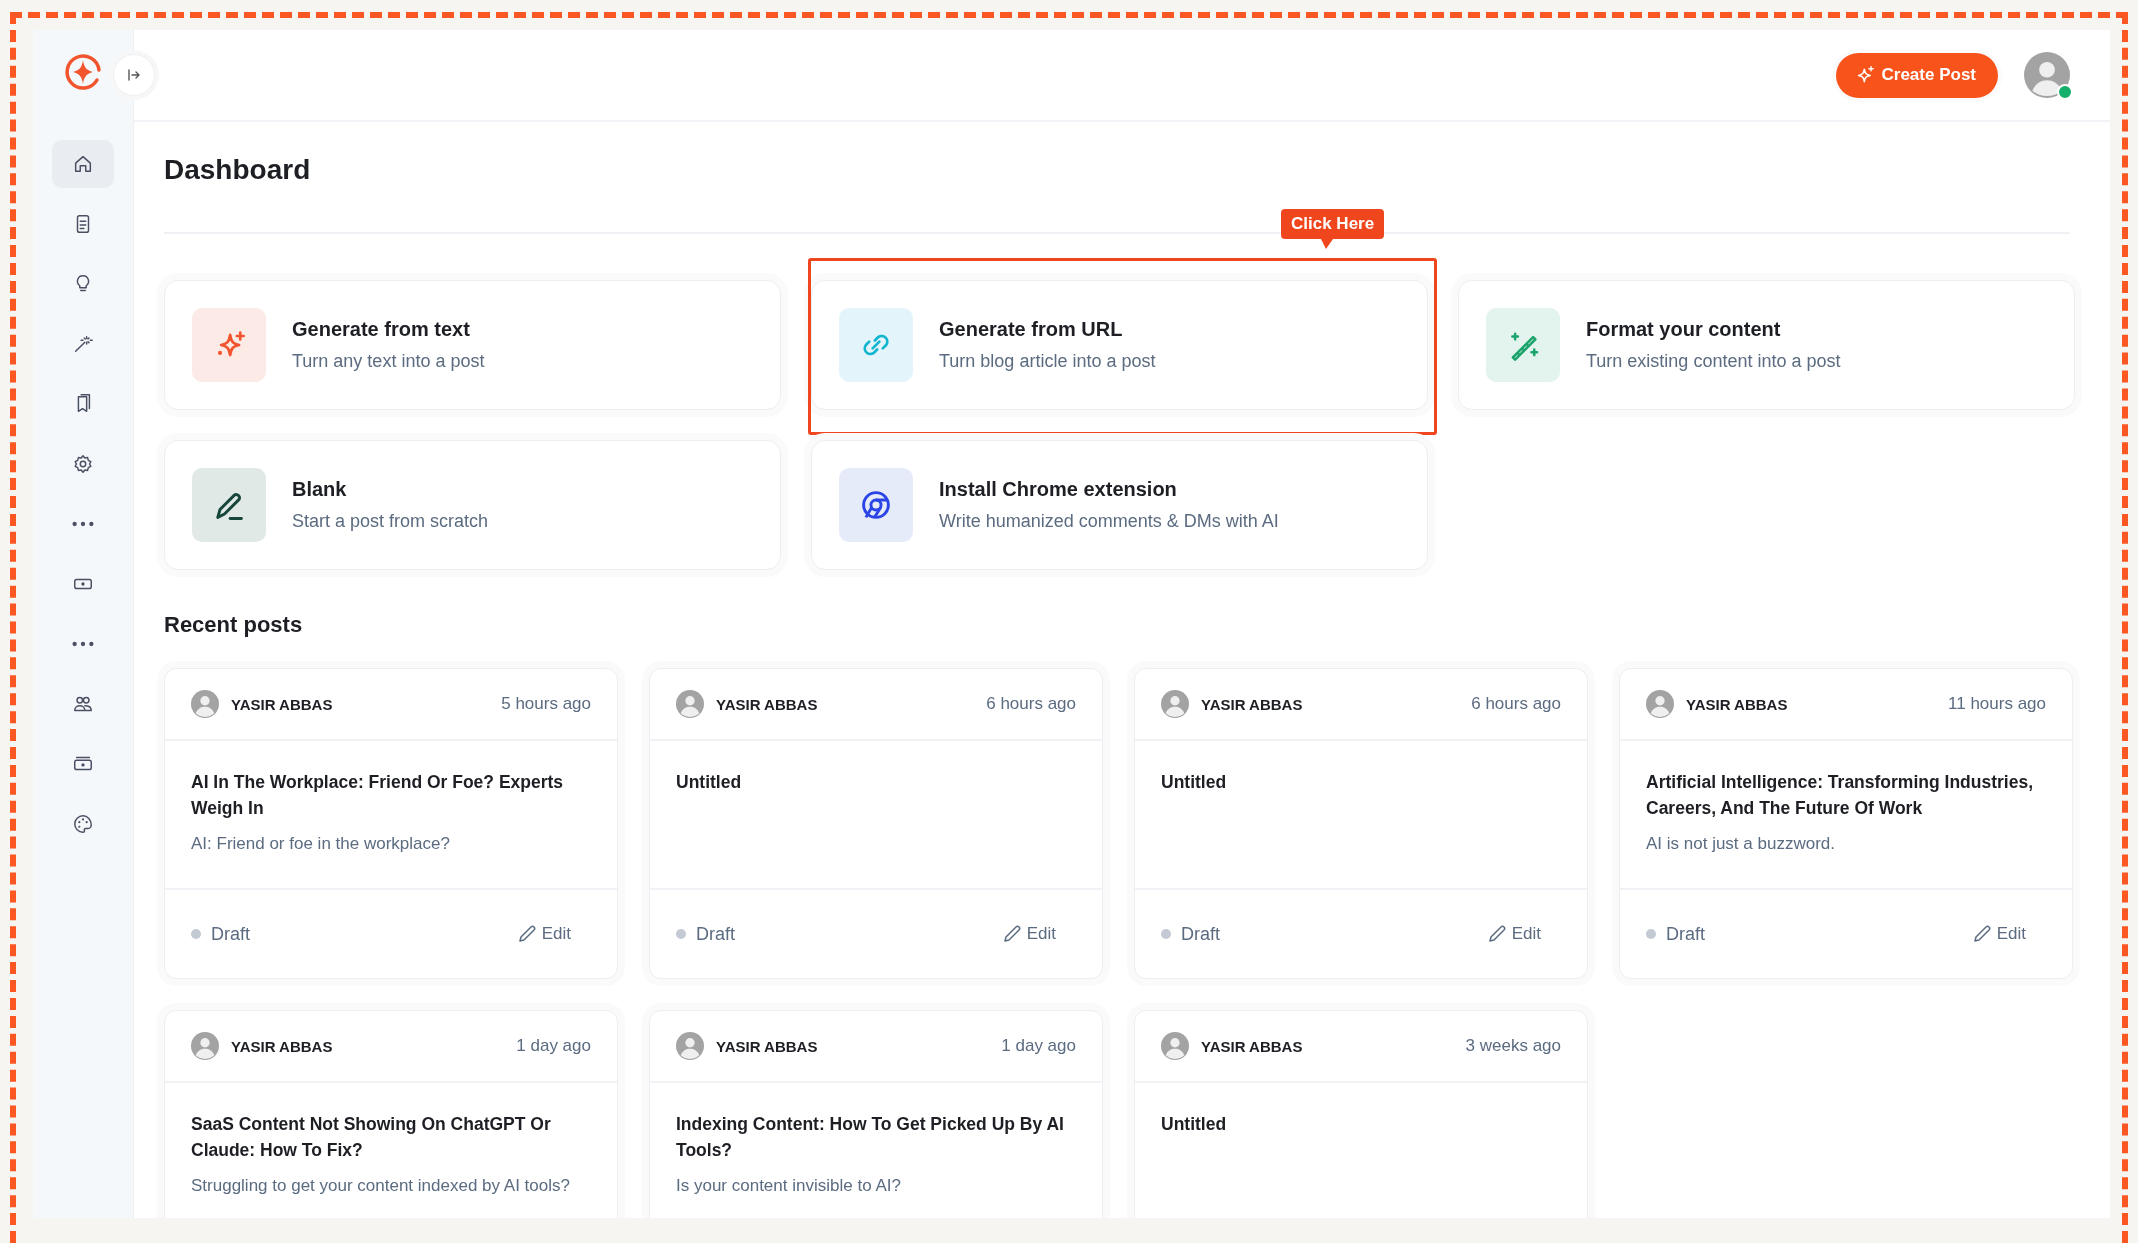 The height and width of the screenshot is (1243, 2138). Describe the element at coordinates (1840, 795) in the screenshot. I see `post-title: Artificial Intelligence: Transforming Industries, Careers, And The Future Of Work` at that location.